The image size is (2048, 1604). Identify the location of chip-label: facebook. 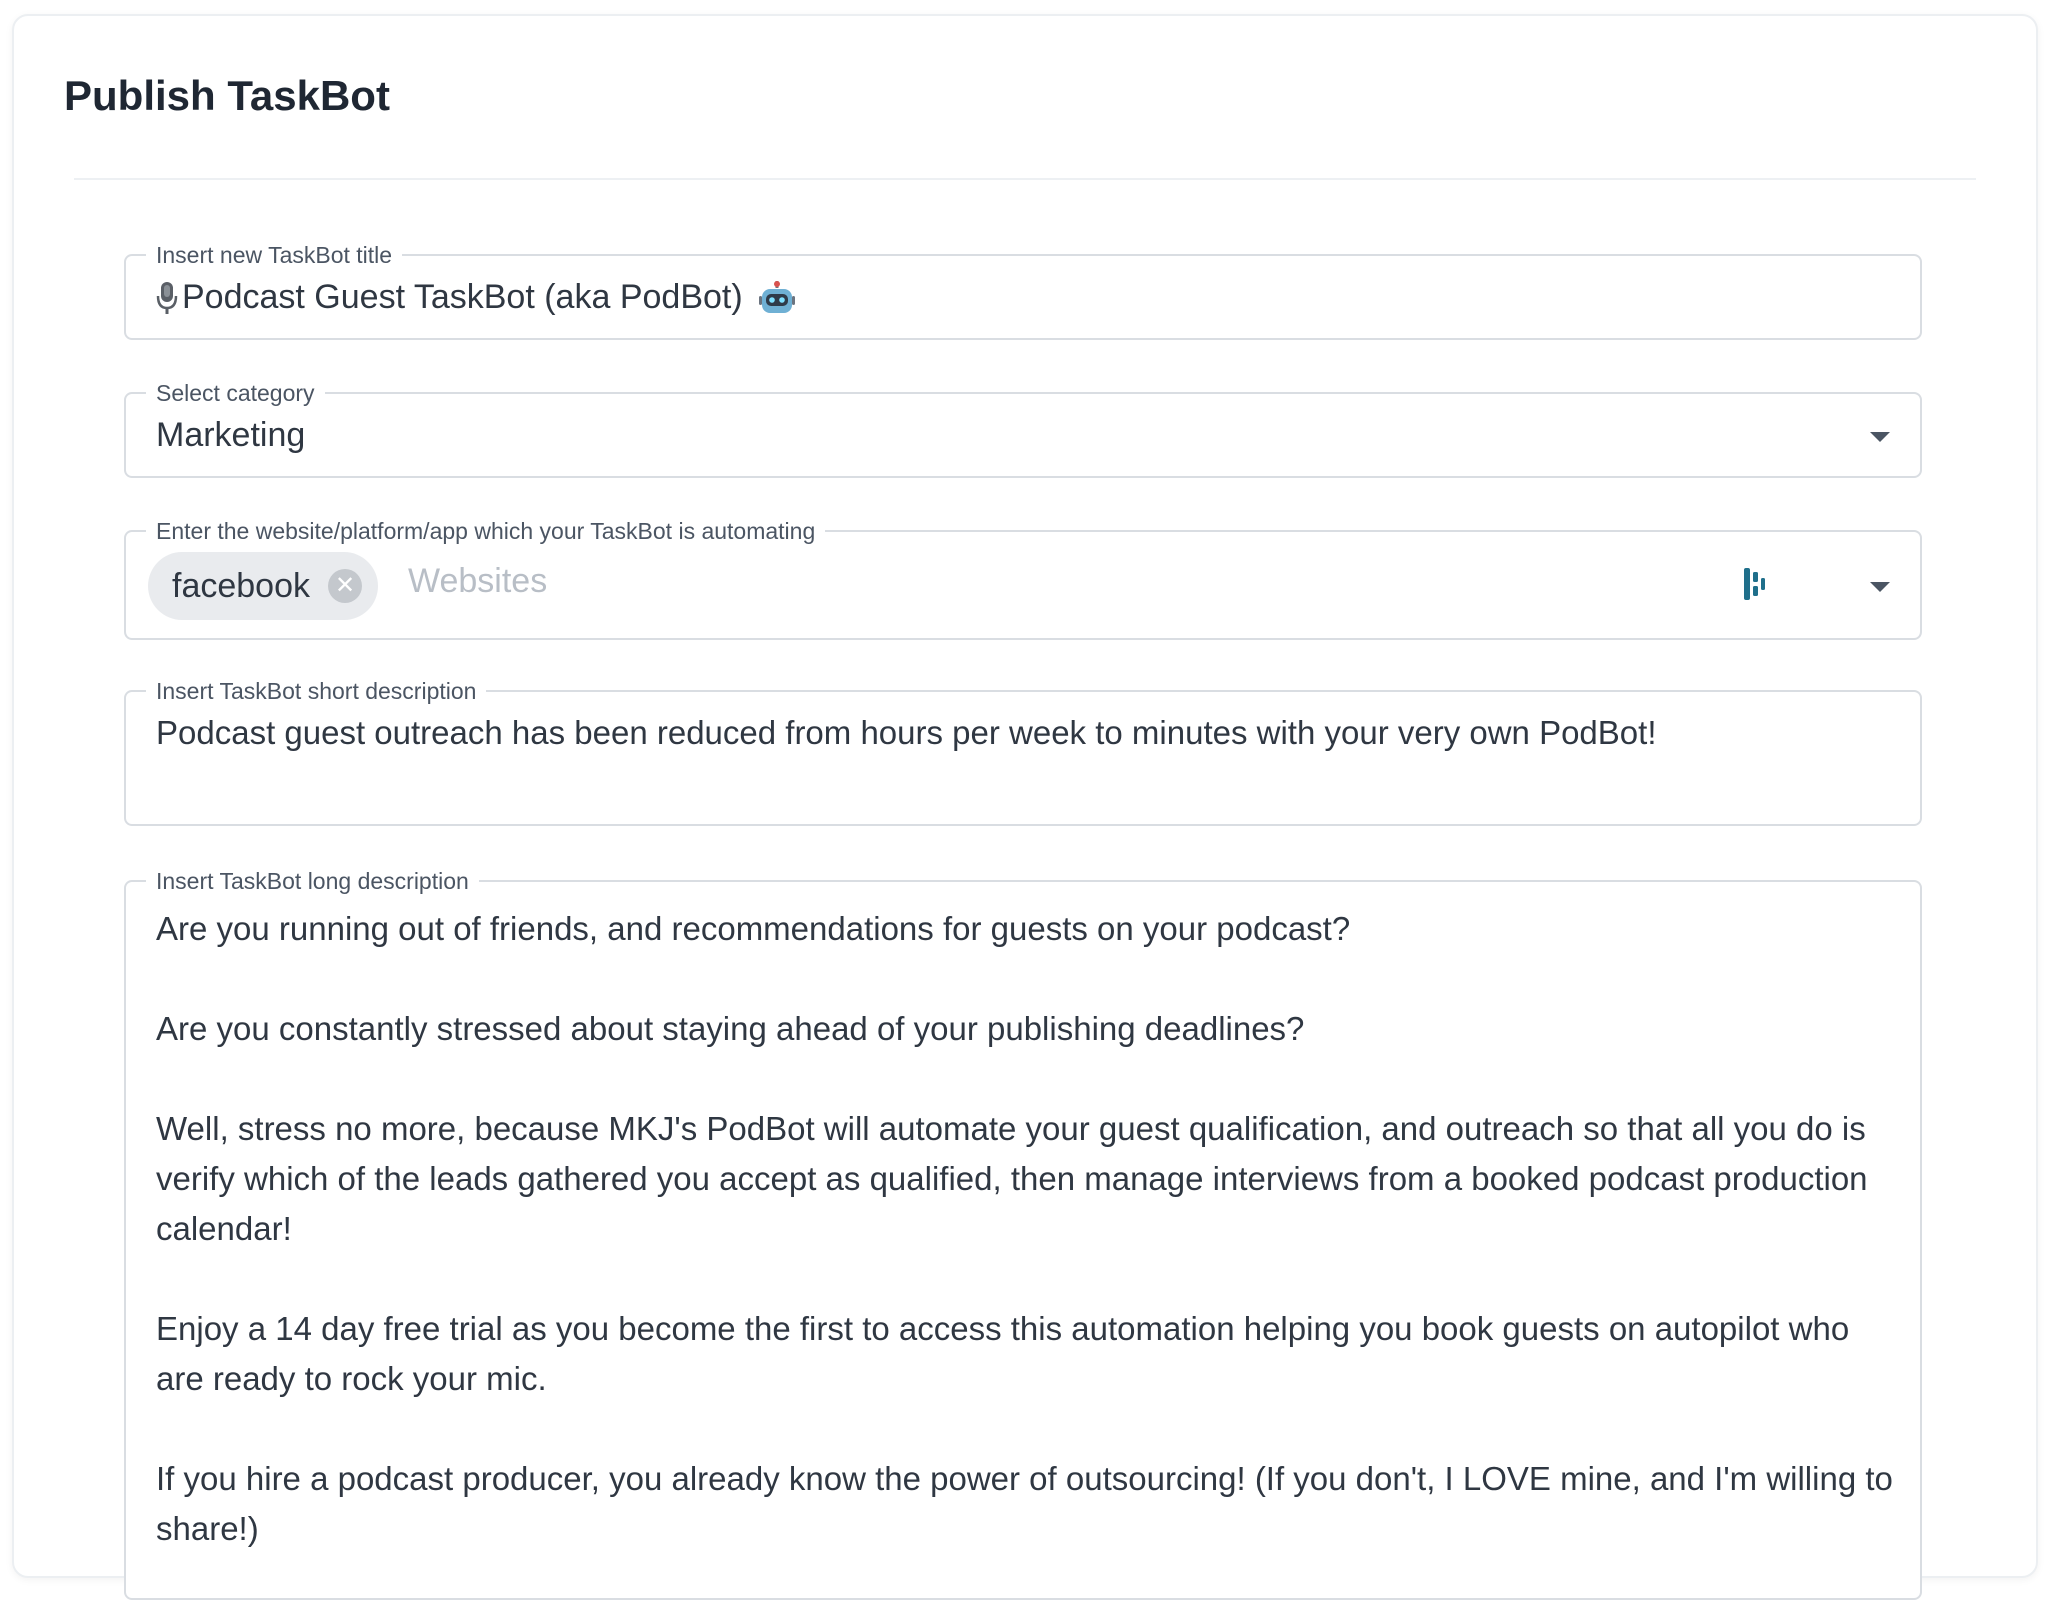
(241, 585).